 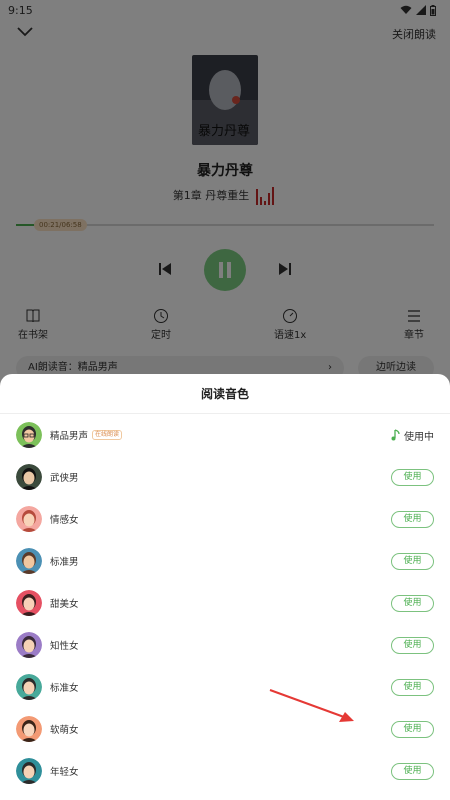 What do you see at coordinates (225, 394) in the screenshot?
I see `sheet-title: 阅读音色` at bounding box center [225, 394].